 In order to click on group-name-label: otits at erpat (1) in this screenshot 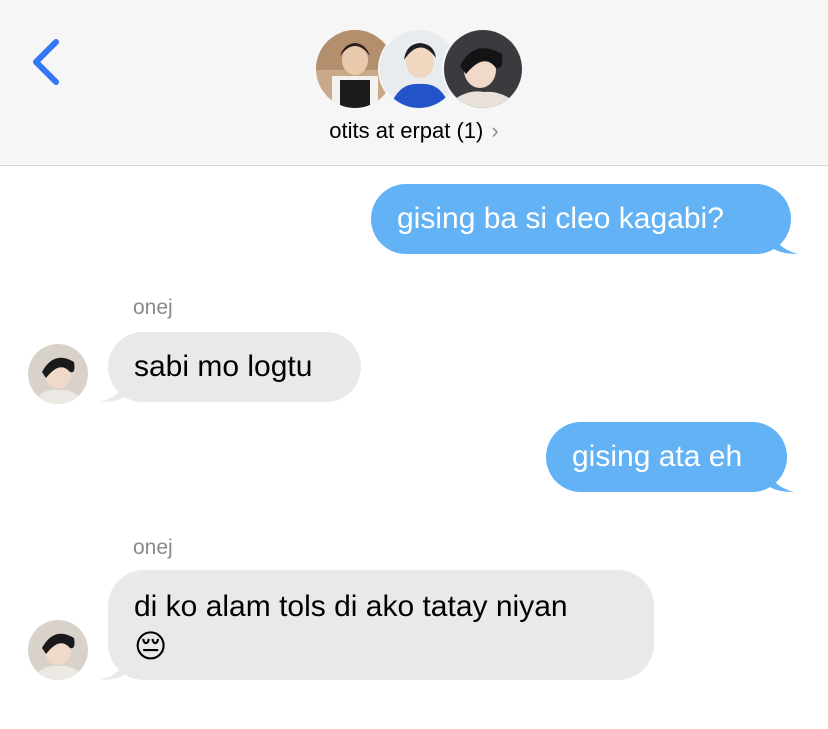, I will do `click(406, 130)`.